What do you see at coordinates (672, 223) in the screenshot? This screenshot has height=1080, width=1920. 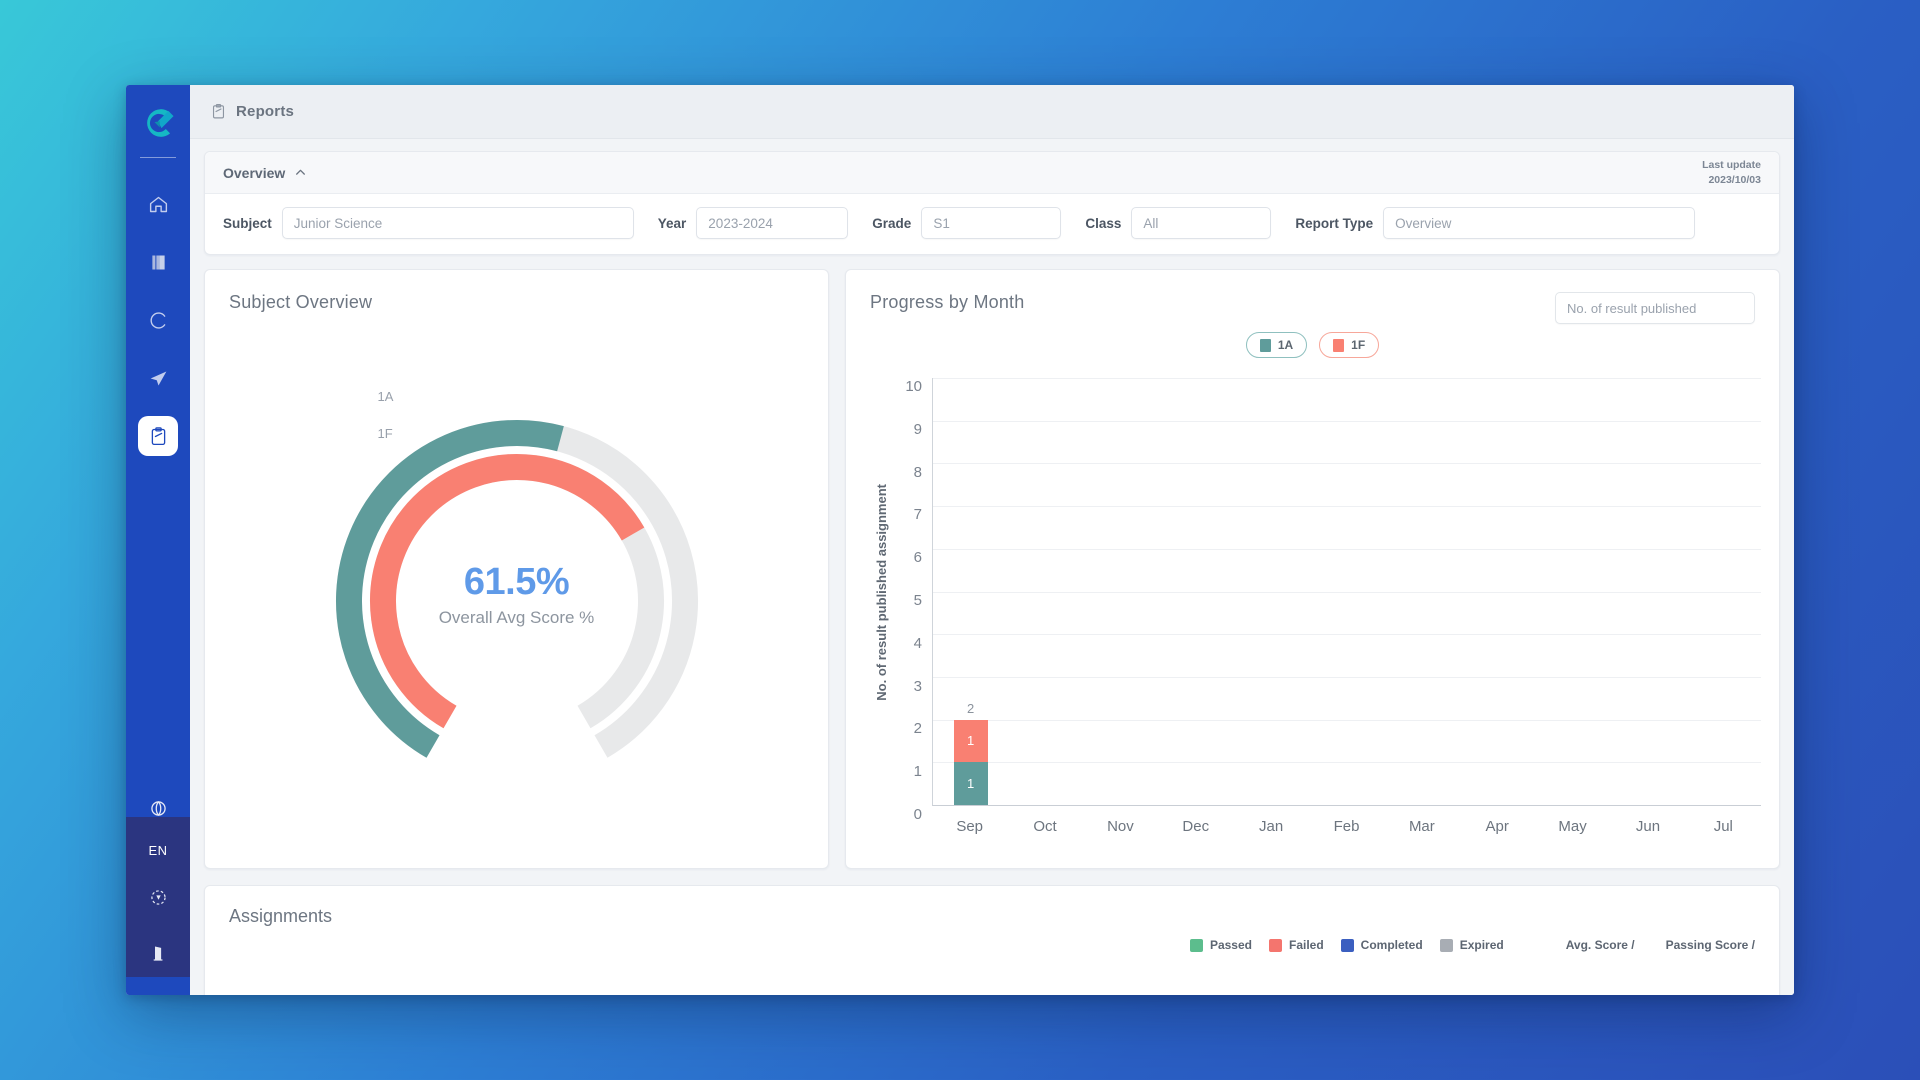 I see `filter-label-year: Year` at bounding box center [672, 223].